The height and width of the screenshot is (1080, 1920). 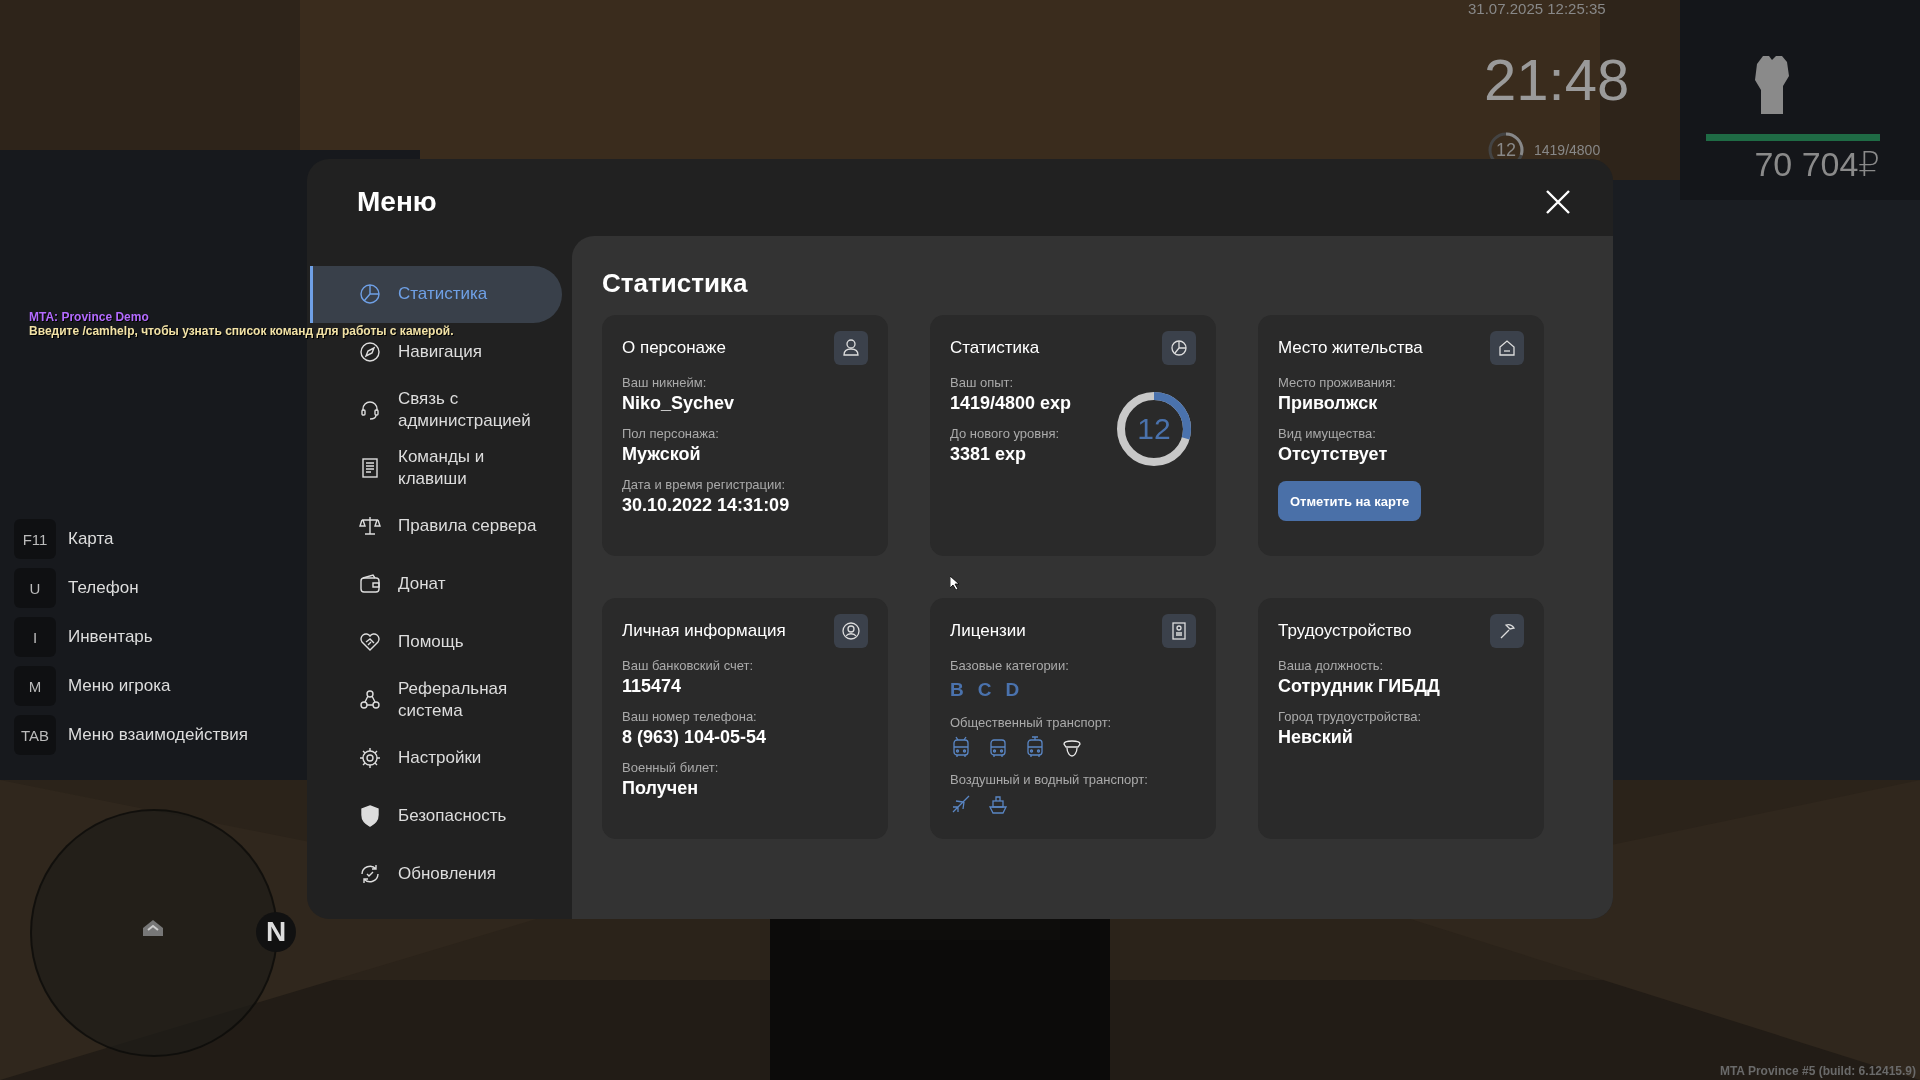 What do you see at coordinates (436, 352) in the screenshot?
I see `sidebar-item: Навигация` at bounding box center [436, 352].